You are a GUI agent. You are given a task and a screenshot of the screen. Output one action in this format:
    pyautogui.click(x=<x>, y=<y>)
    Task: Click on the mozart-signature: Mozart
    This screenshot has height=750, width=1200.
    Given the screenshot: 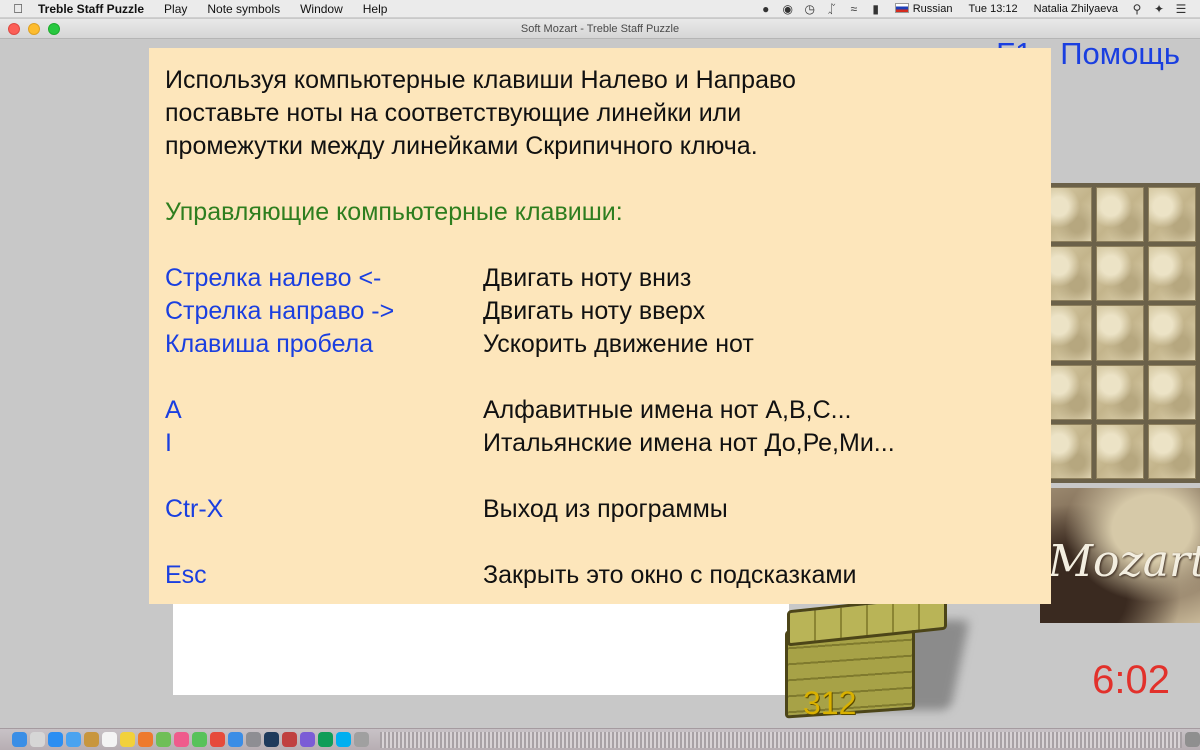 What is the action you would take?
    pyautogui.click(x=1124, y=561)
    